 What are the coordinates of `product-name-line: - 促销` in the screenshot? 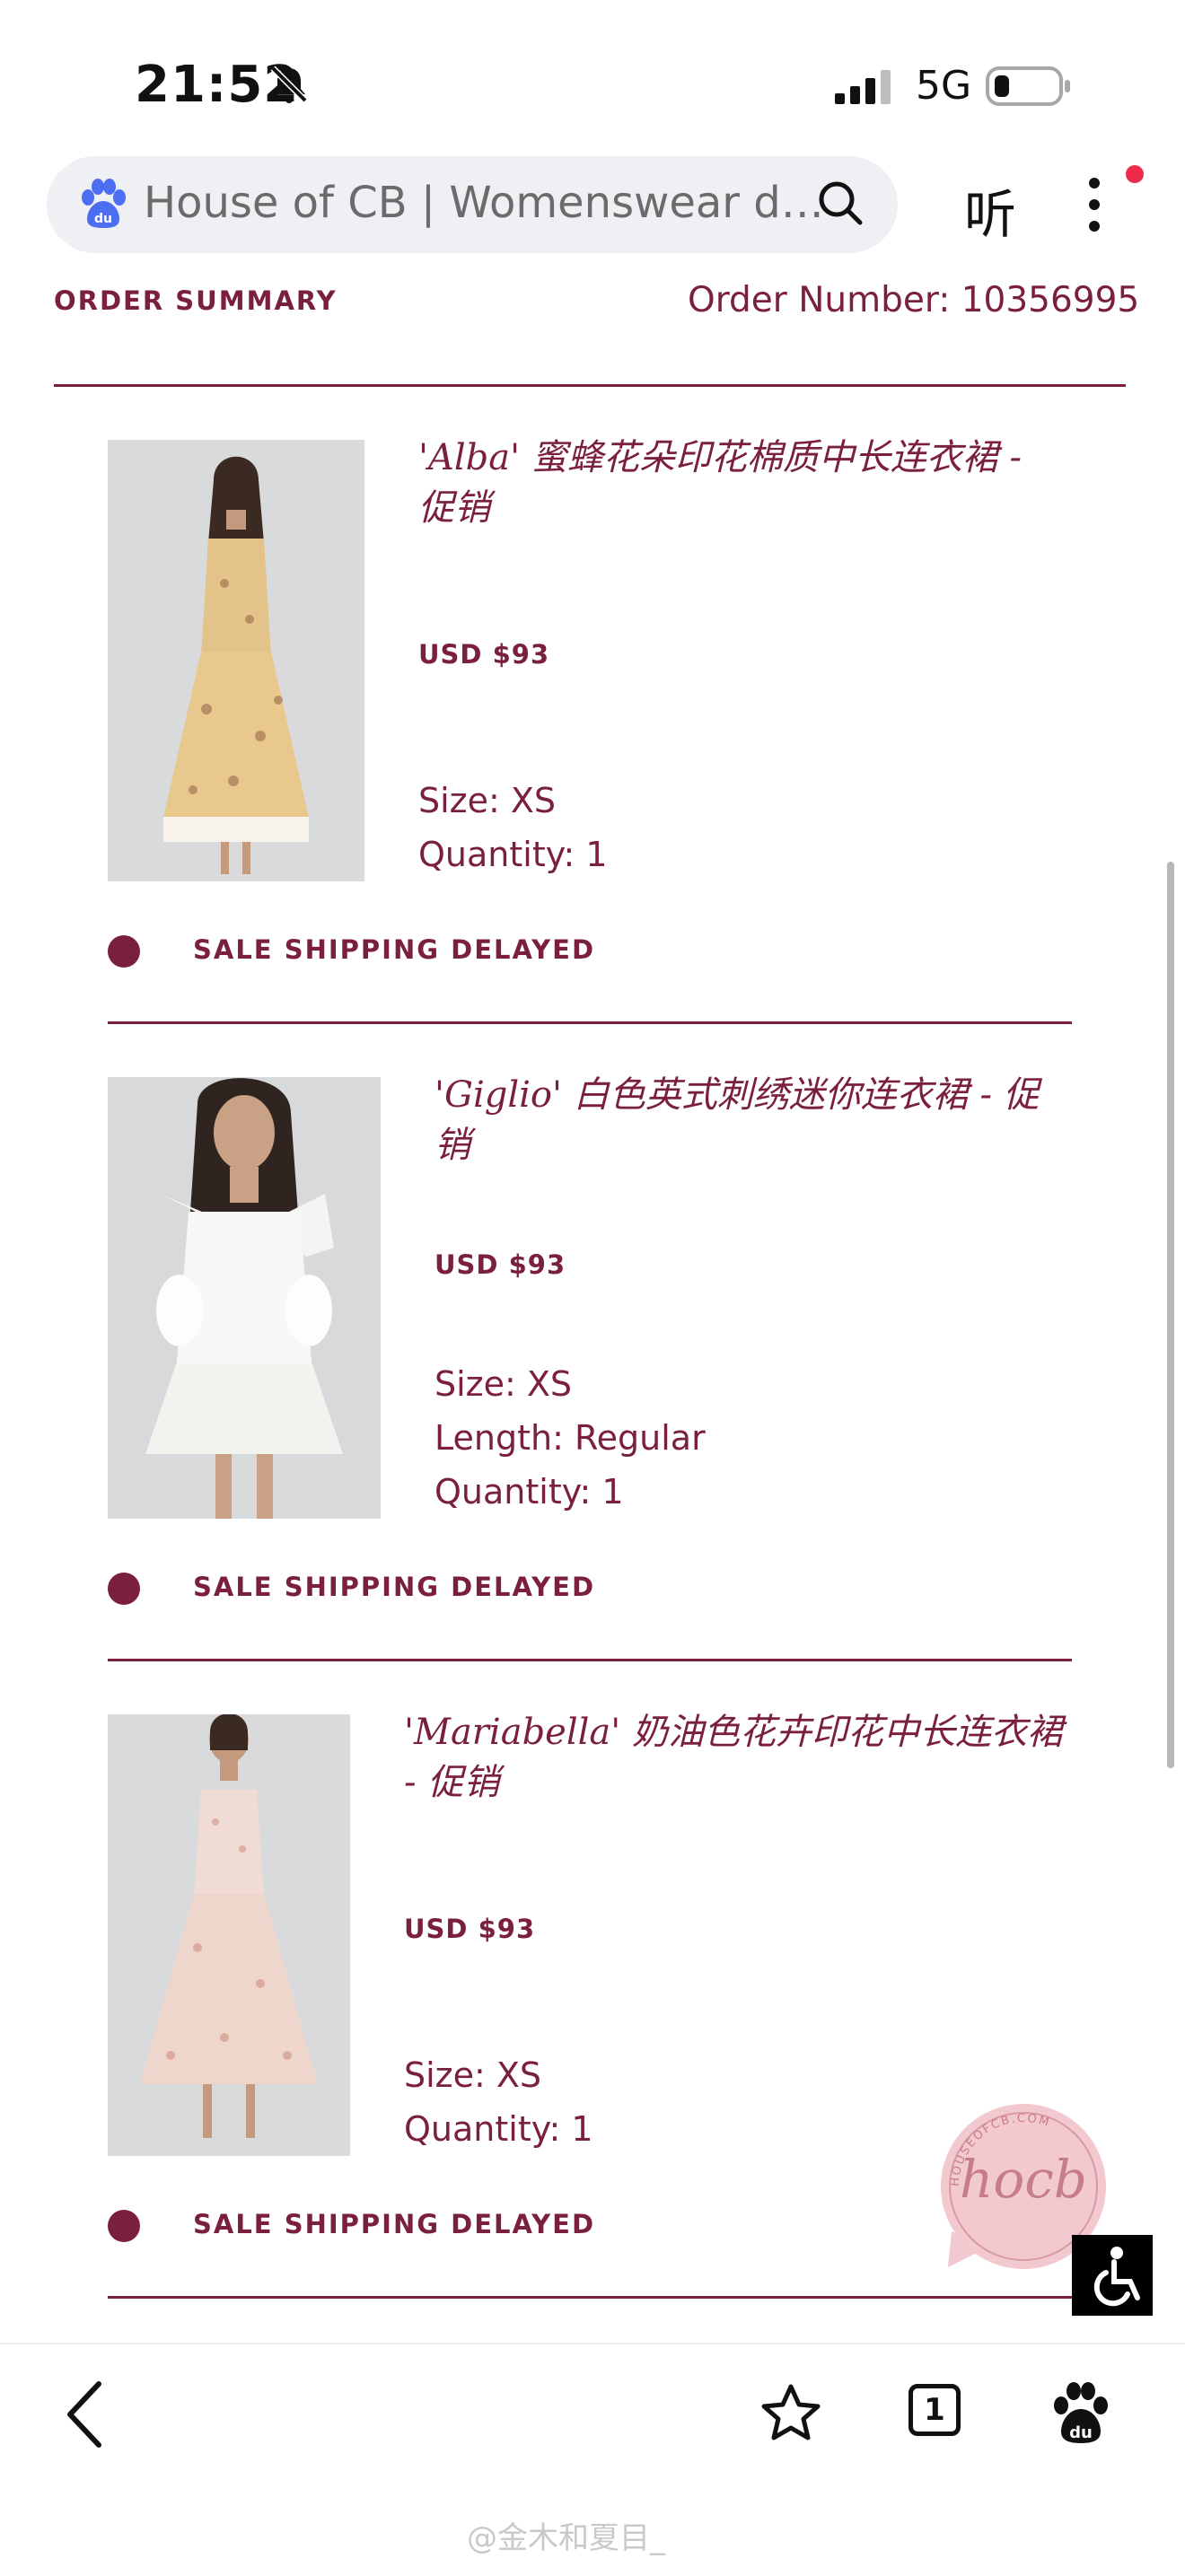 It's located at (452, 1782).